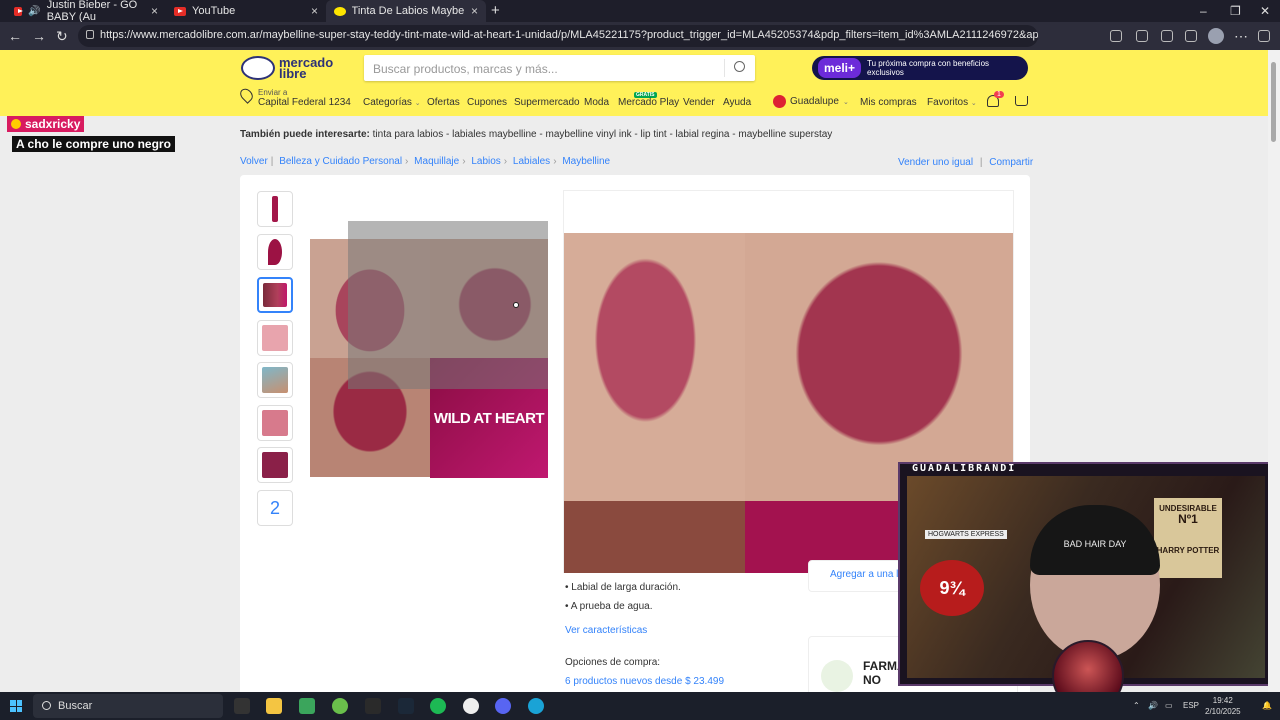  What do you see at coordinates (62, 36) in the screenshot?
I see `refresh-icon: ↻` at bounding box center [62, 36].